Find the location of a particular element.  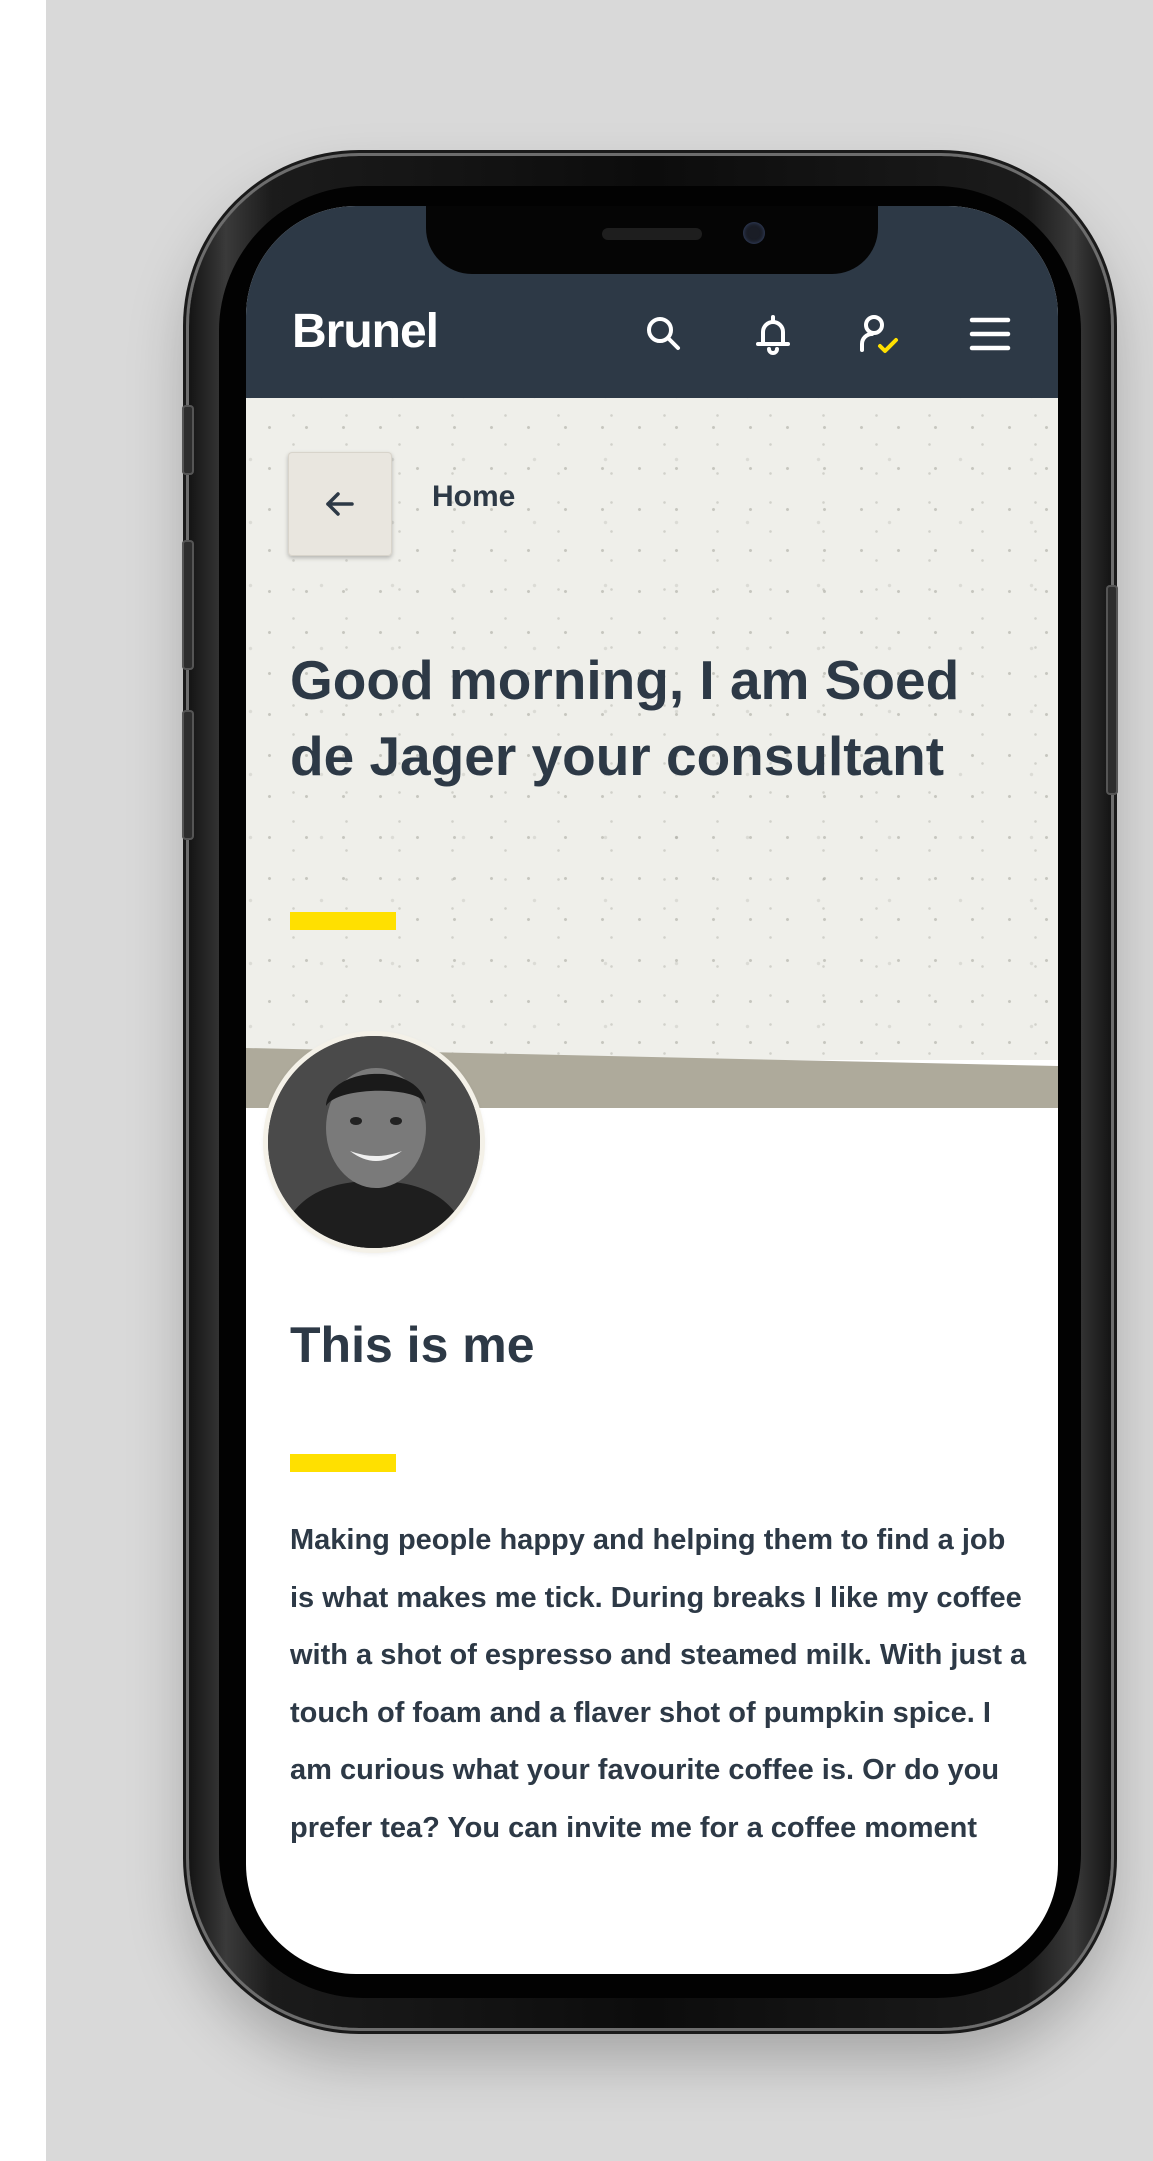

earpiece-speaker is located at coordinates (652, 234).